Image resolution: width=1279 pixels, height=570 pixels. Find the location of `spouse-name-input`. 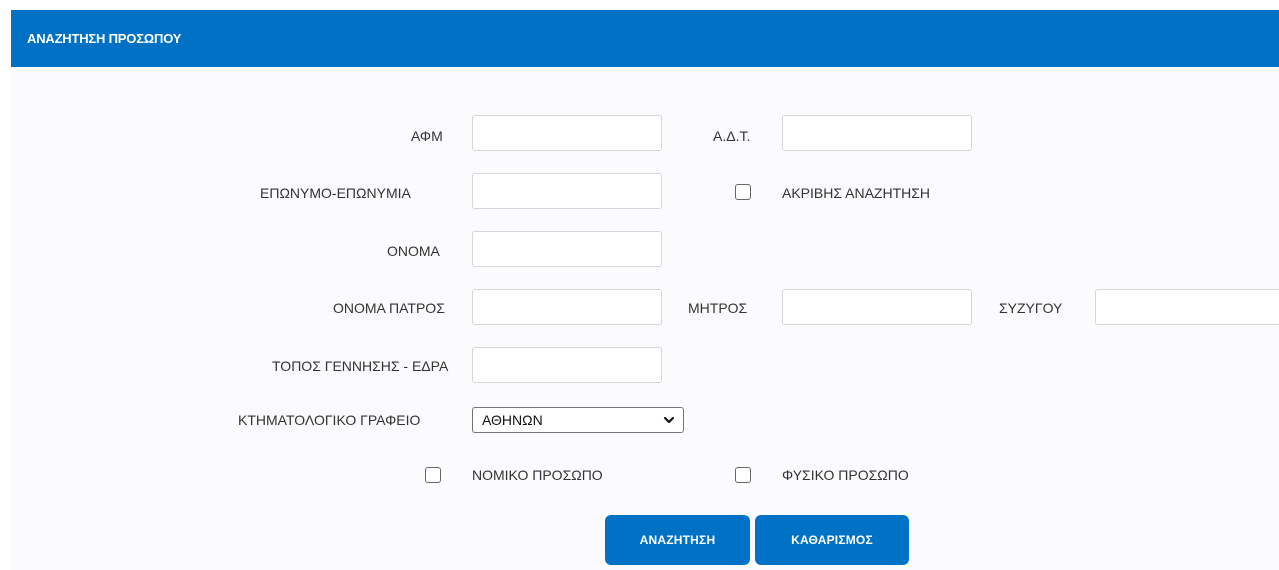

spouse-name-input is located at coordinates (1187, 307).